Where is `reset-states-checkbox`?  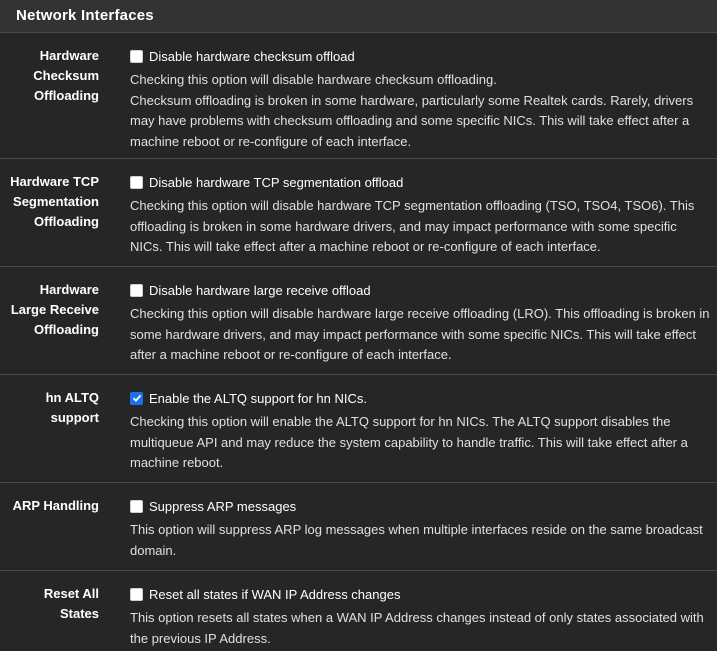 reset-states-checkbox is located at coordinates (136, 594).